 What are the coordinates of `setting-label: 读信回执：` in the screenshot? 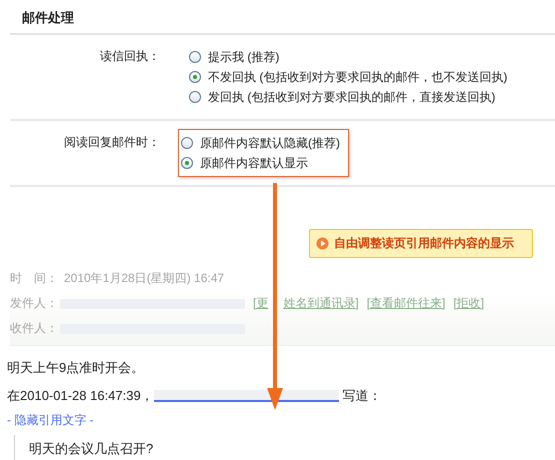 It's located at (129, 56).